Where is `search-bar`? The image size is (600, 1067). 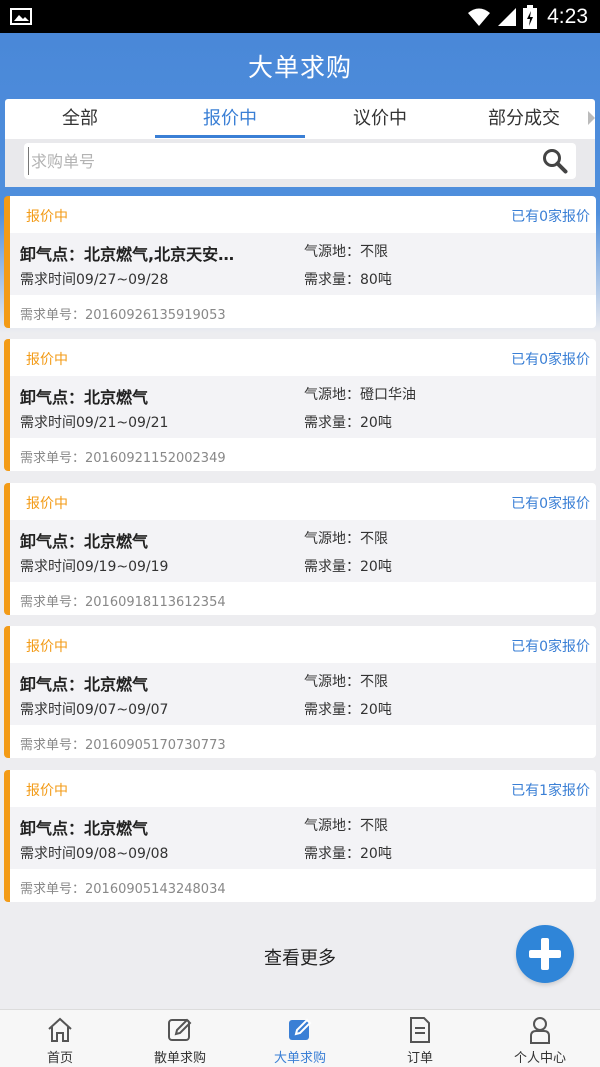 search-bar is located at coordinates (300, 163).